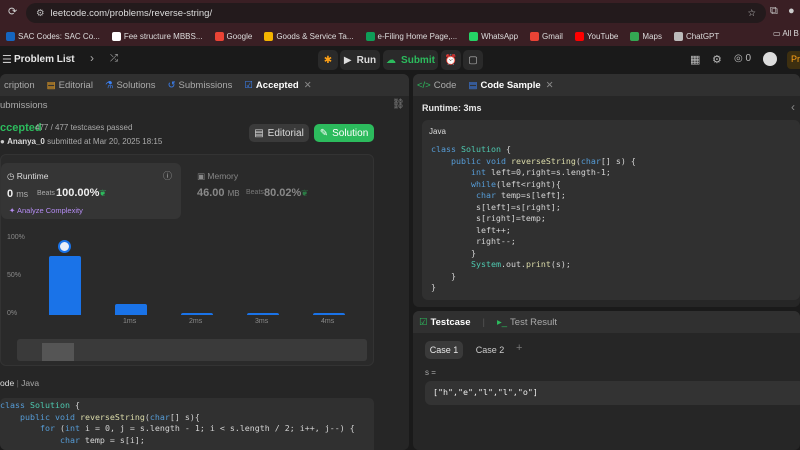 The image size is (800, 450). What do you see at coordinates (167, 175) in the screenshot?
I see `info-icon: ⓘ` at bounding box center [167, 175].